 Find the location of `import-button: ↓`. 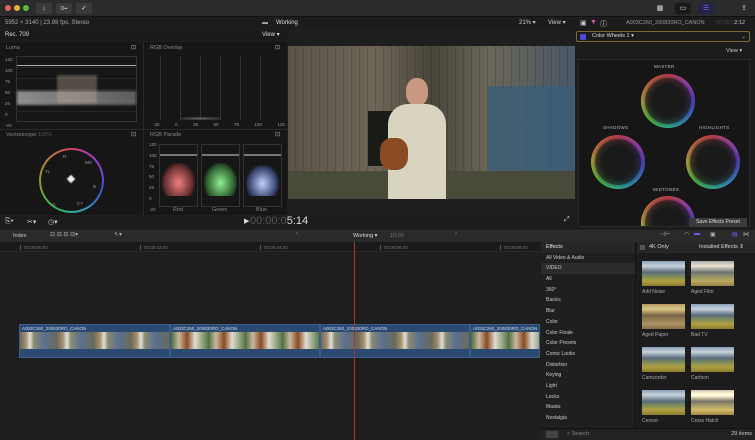

import-button: ↓ is located at coordinates (44, 8).